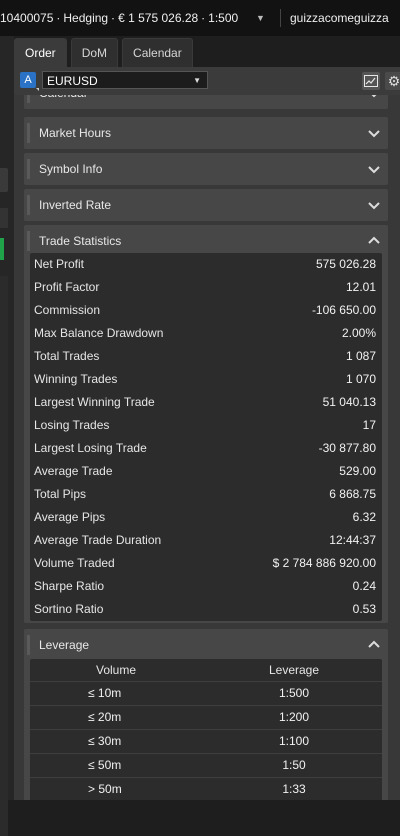 This screenshot has height=836, width=400. Describe the element at coordinates (345, 264) in the screenshot. I see `stat-value: 575 026.28` at that location.